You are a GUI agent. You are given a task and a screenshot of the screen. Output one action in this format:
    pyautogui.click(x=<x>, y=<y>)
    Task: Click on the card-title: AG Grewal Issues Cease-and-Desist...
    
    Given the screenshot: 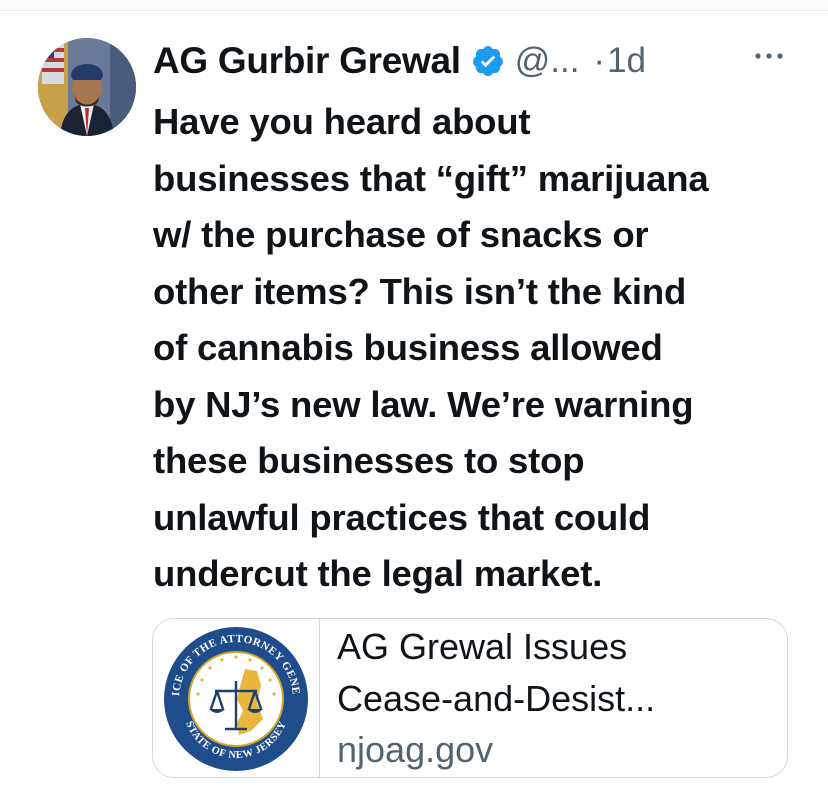 What is the action you would take?
    pyautogui.click(x=557, y=673)
    